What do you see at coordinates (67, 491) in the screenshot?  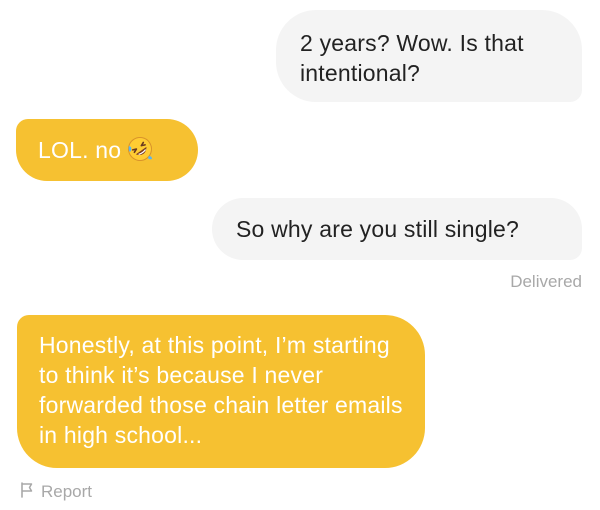 I see `report-label: Report` at bounding box center [67, 491].